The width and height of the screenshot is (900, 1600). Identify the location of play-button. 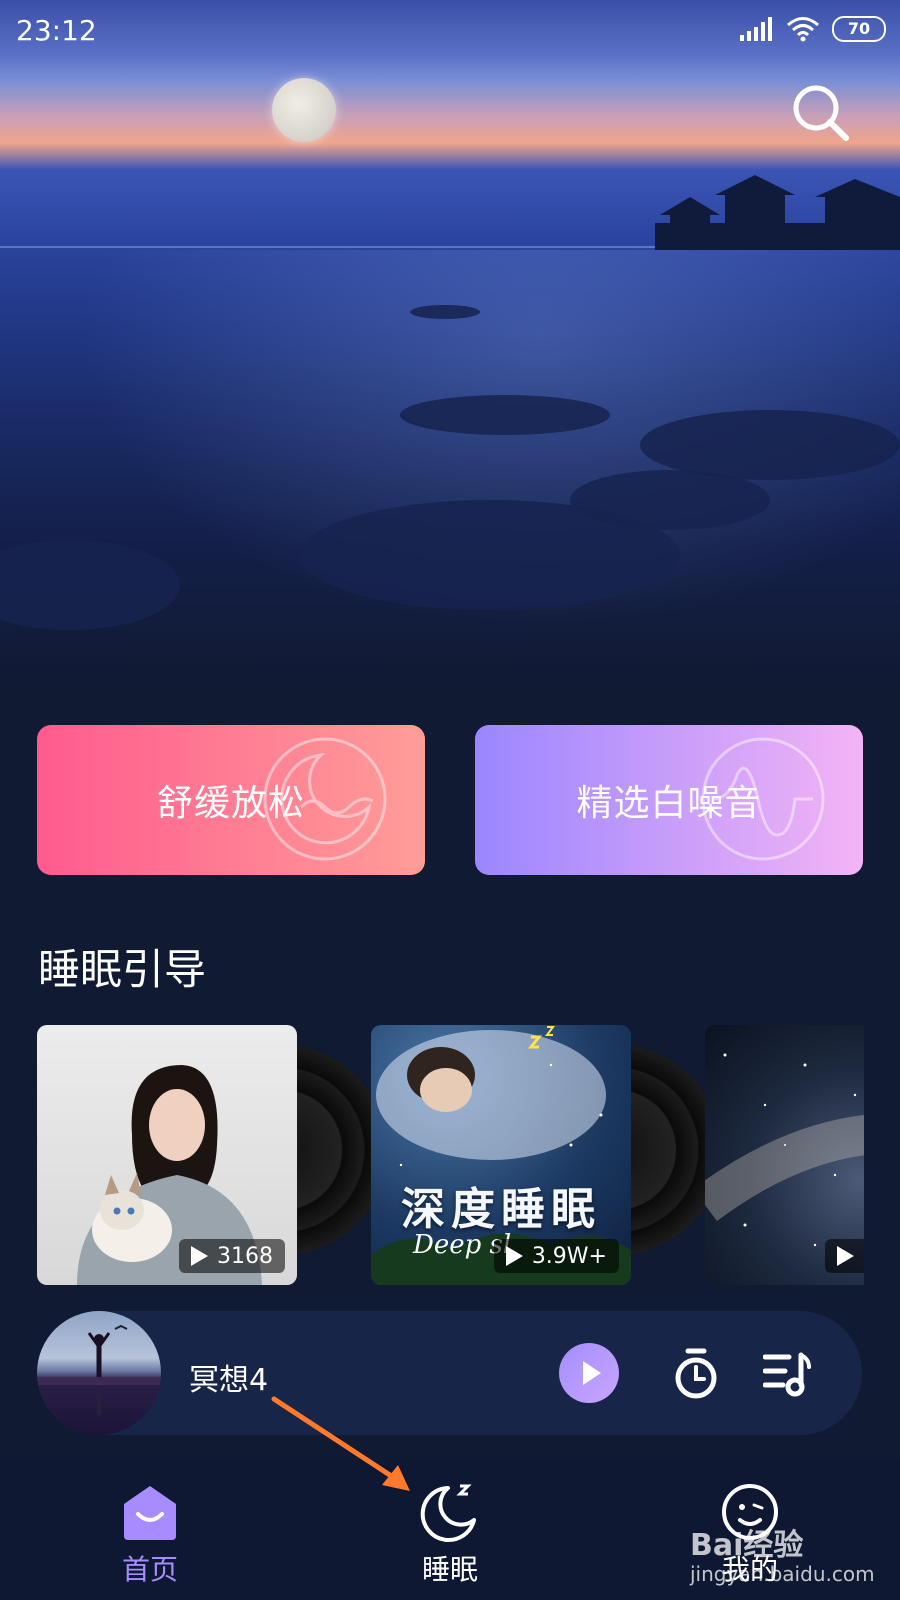
(589, 1373).